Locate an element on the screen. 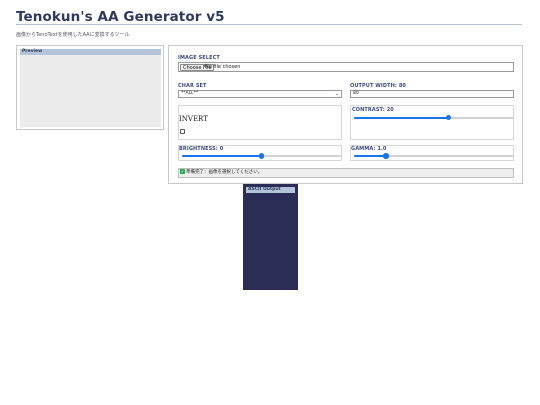 This screenshot has height=405, width=540. invert-box: INVERT is located at coordinates (260, 122).